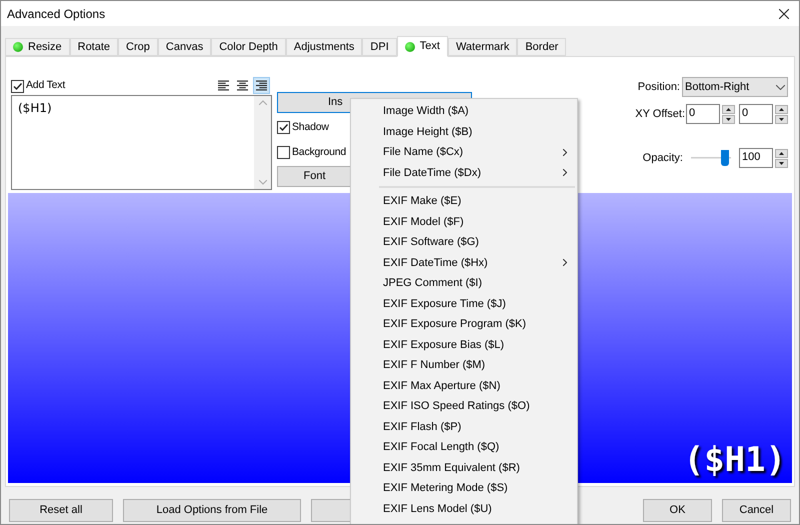 The width and height of the screenshot is (800, 525). What do you see at coordinates (46, 86) in the screenshot?
I see `checkbox-label: Add Text` at bounding box center [46, 86].